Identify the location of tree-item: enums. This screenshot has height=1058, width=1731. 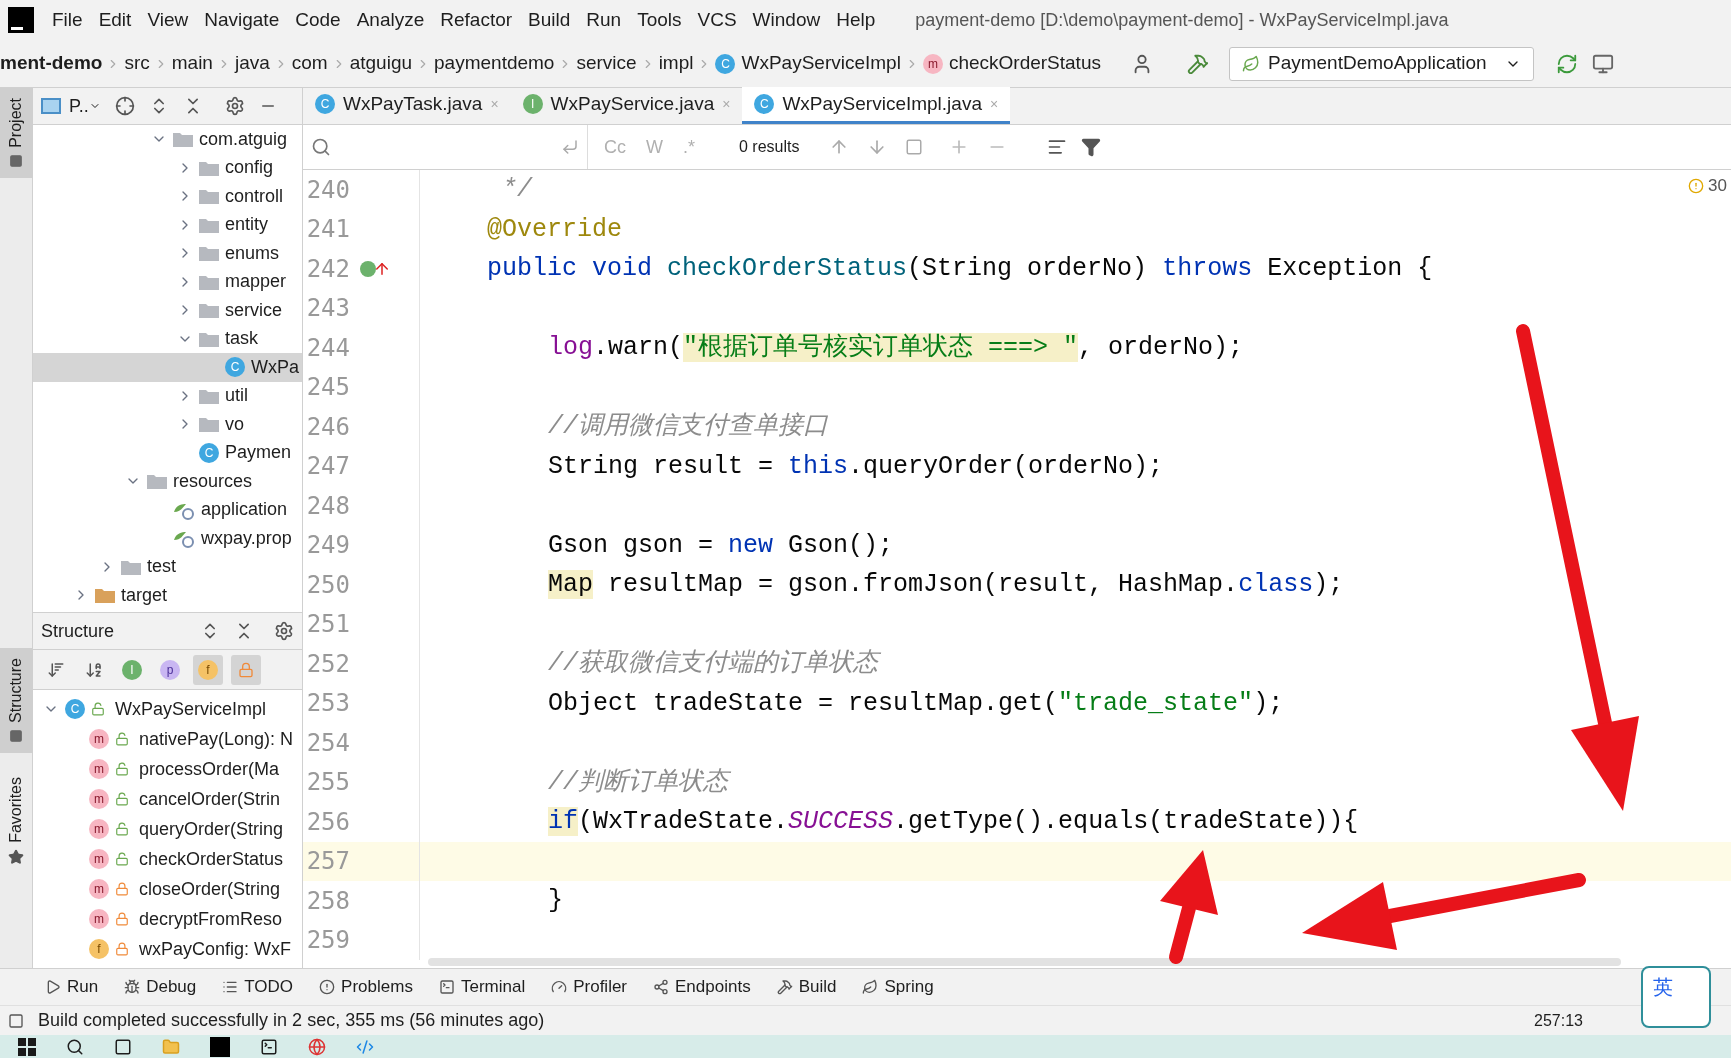
(167, 253).